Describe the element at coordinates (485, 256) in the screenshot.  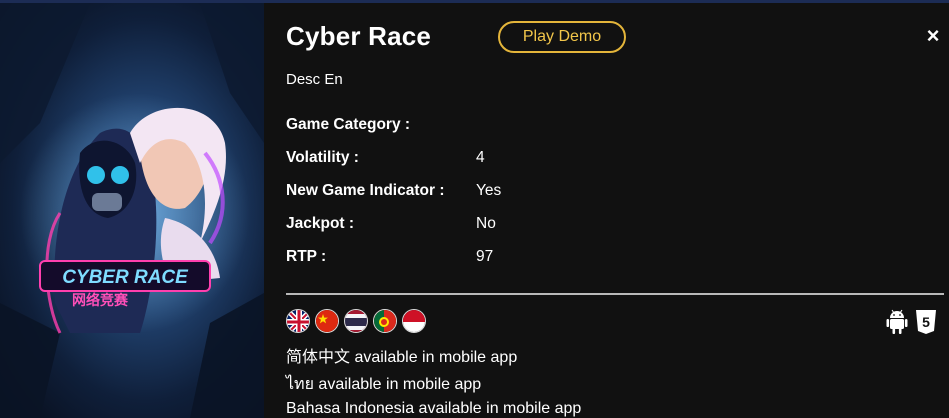
I see `detail-value: 97` at that location.